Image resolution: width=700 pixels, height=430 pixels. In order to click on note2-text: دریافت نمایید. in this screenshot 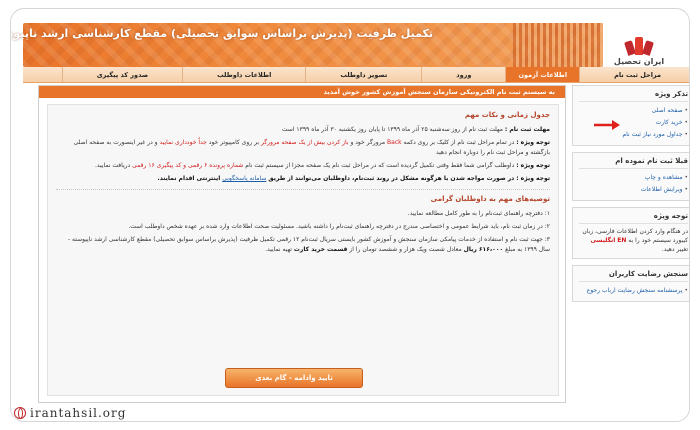, I will do `click(112, 165)`.